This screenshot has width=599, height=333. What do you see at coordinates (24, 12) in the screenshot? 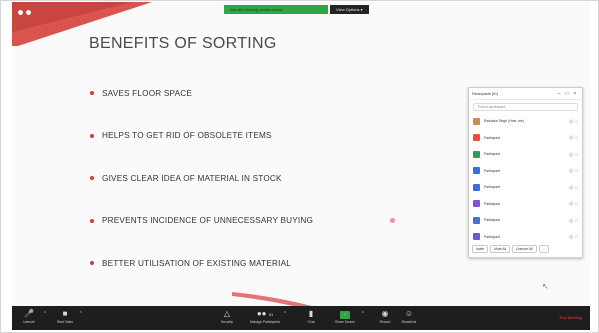
I see `window-dots` at bounding box center [24, 12].